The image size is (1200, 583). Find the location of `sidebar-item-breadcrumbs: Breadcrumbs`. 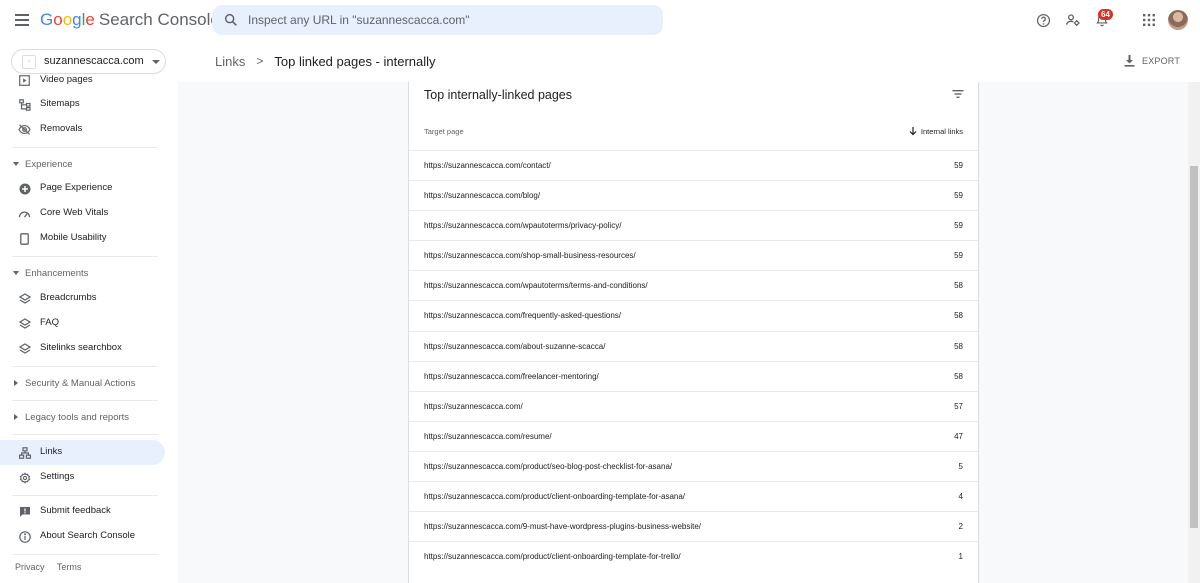

sidebar-item-breadcrumbs: Breadcrumbs is located at coordinates (82, 298).